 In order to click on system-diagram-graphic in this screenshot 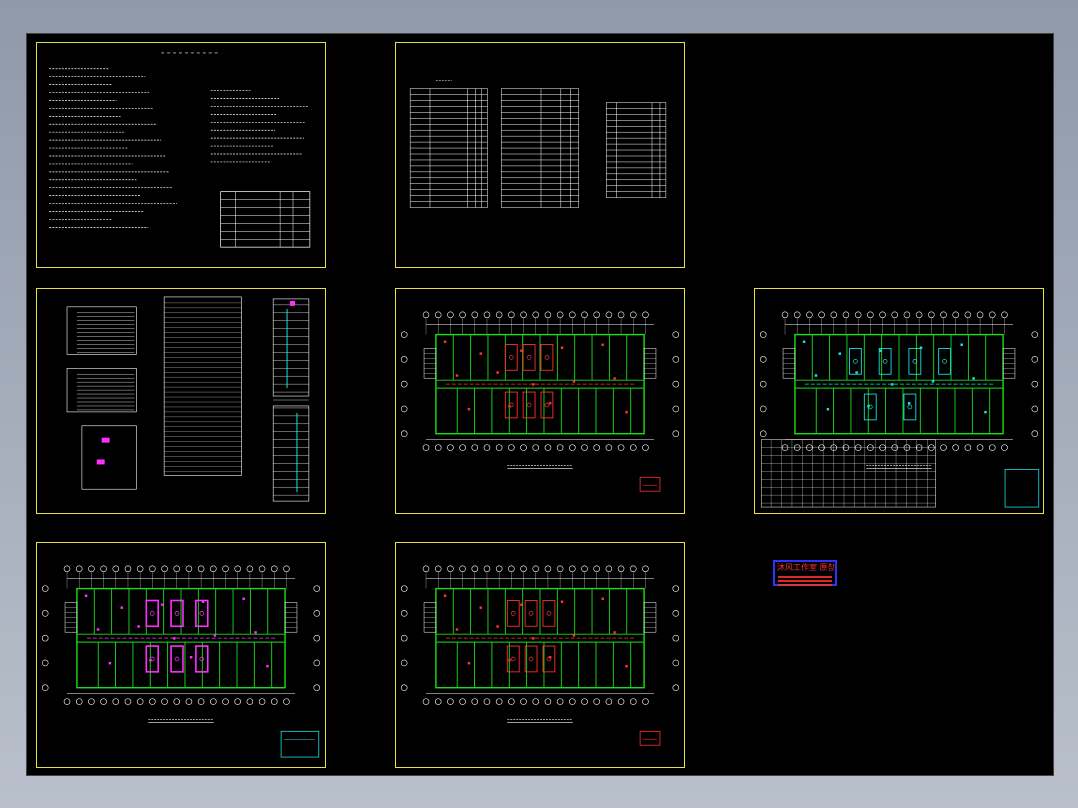, I will do `click(188, 399)`.